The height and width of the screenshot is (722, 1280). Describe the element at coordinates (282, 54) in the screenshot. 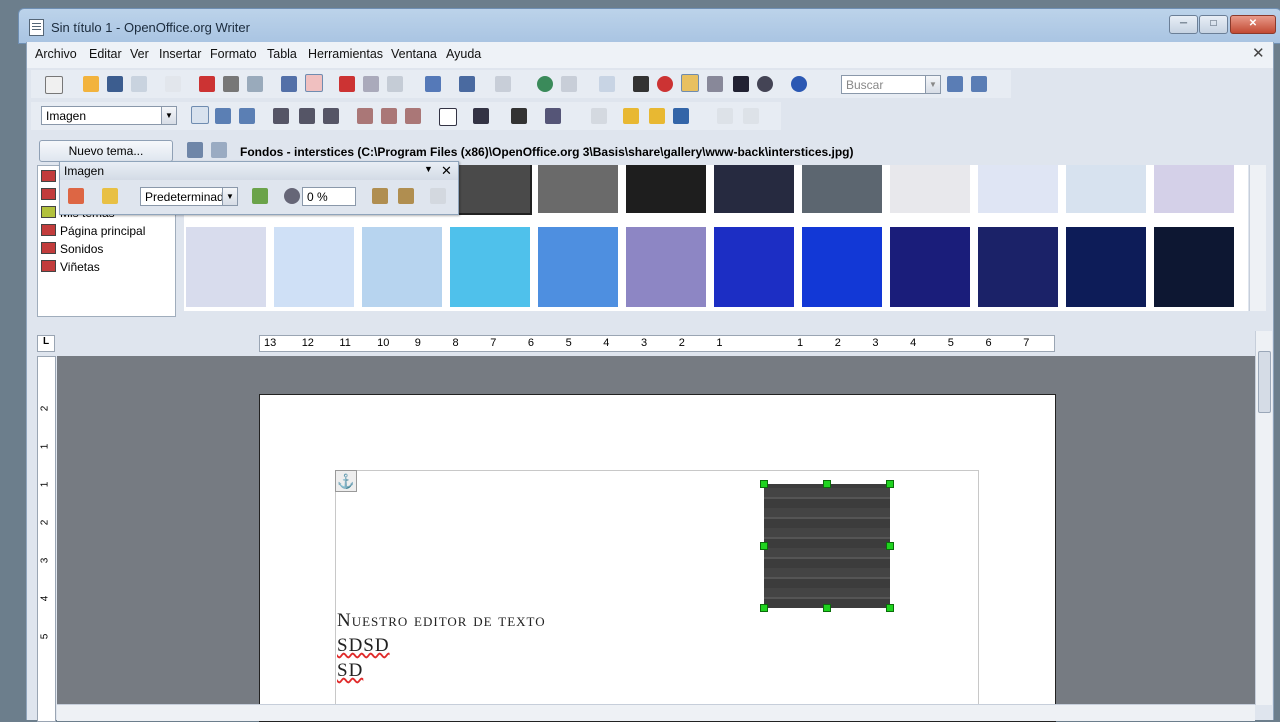

I see `menu-tabla: Tabla` at that location.